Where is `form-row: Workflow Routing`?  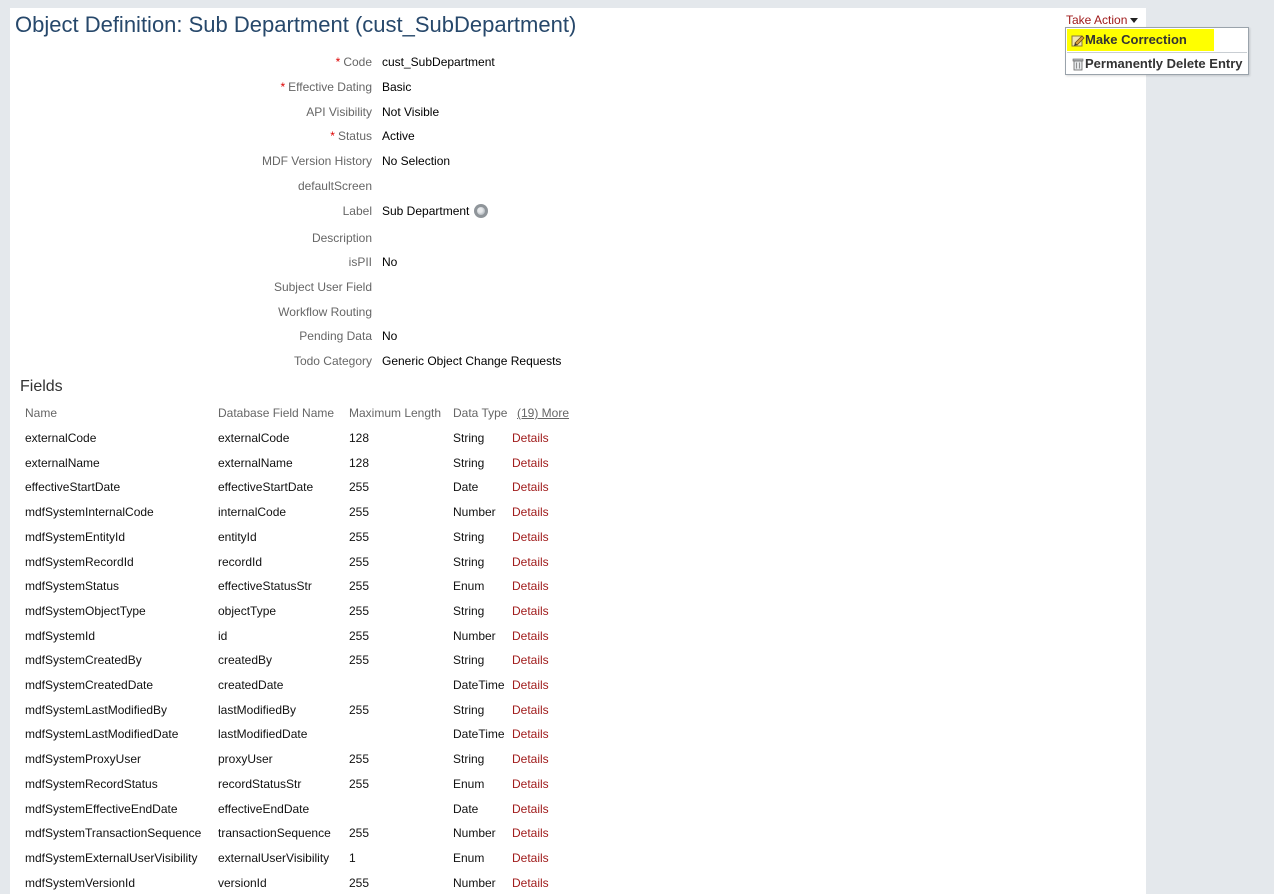
form-row: Workflow Routing is located at coordinates (637, 313).